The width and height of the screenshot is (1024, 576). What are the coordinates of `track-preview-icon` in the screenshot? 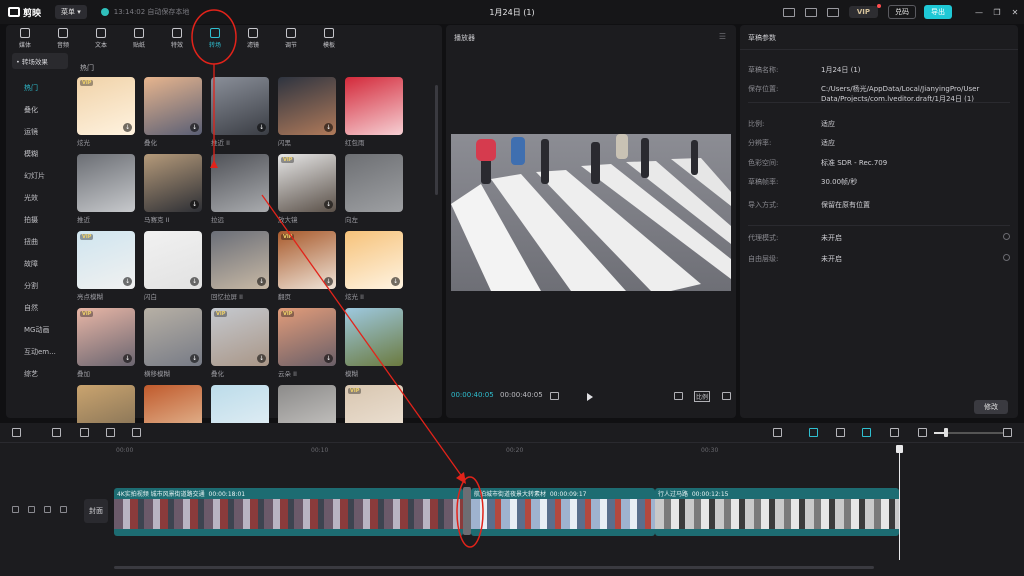 It's located at (15, 509).